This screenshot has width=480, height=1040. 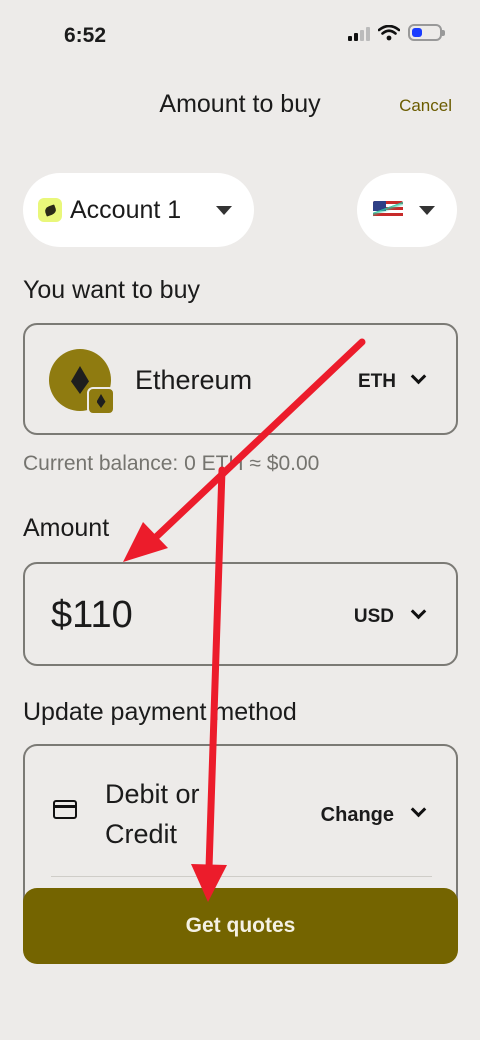 What do you see at coordinates (240, 35) in the screenshot?
I see `status-bar: 6:52` at bounding box center [240, 35].